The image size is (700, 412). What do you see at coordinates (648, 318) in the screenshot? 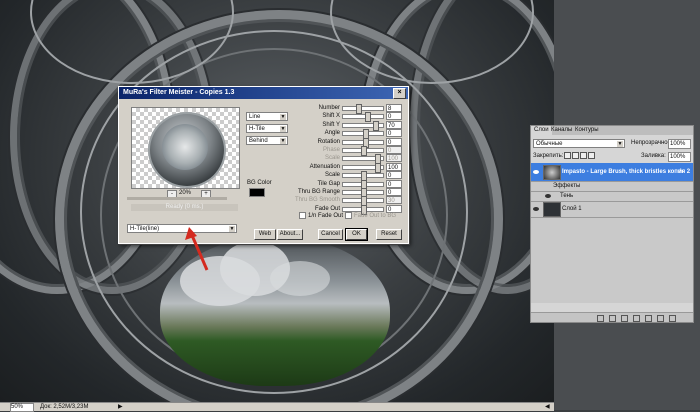
I see `folder-icon` at bounding box center [648, 318].